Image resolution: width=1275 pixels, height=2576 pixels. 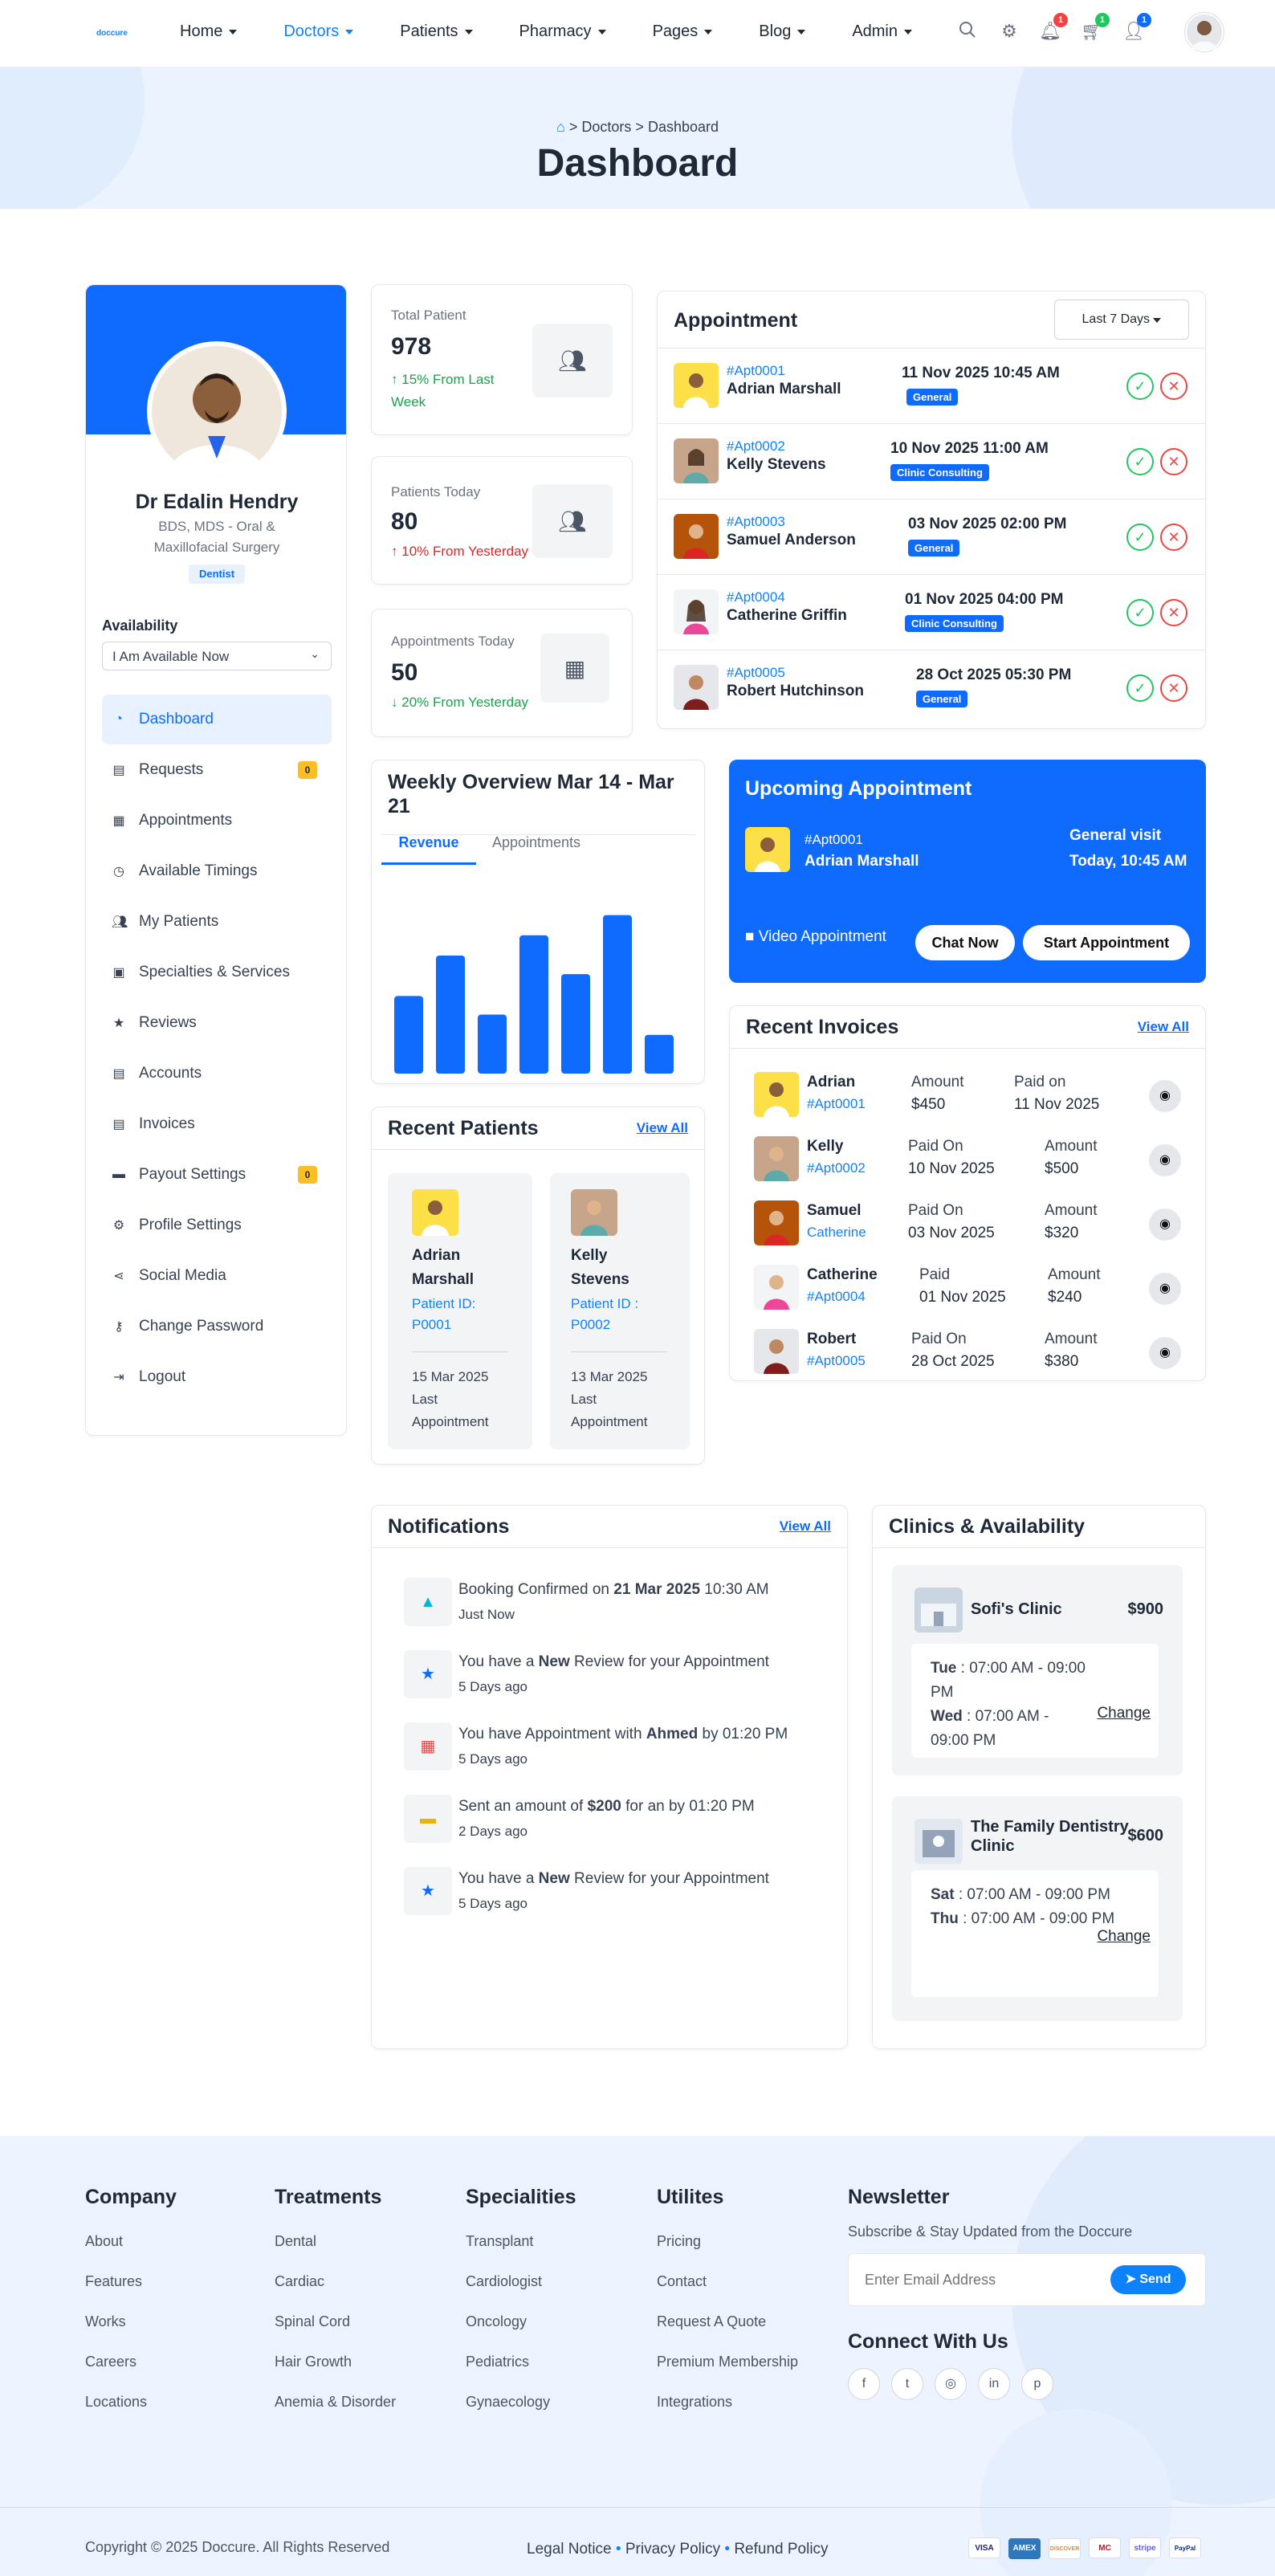 I want to click on search-icon, so click(x=967, y=31).